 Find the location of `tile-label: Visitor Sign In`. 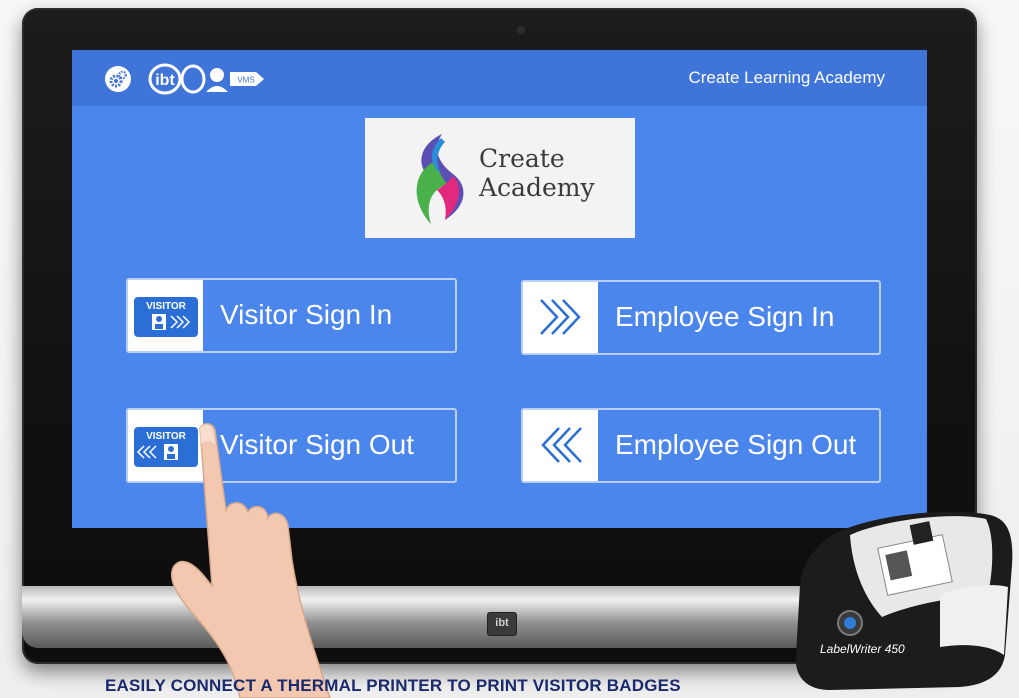

tile-label: Visitor Sign In is located at coordinates (306, 314).